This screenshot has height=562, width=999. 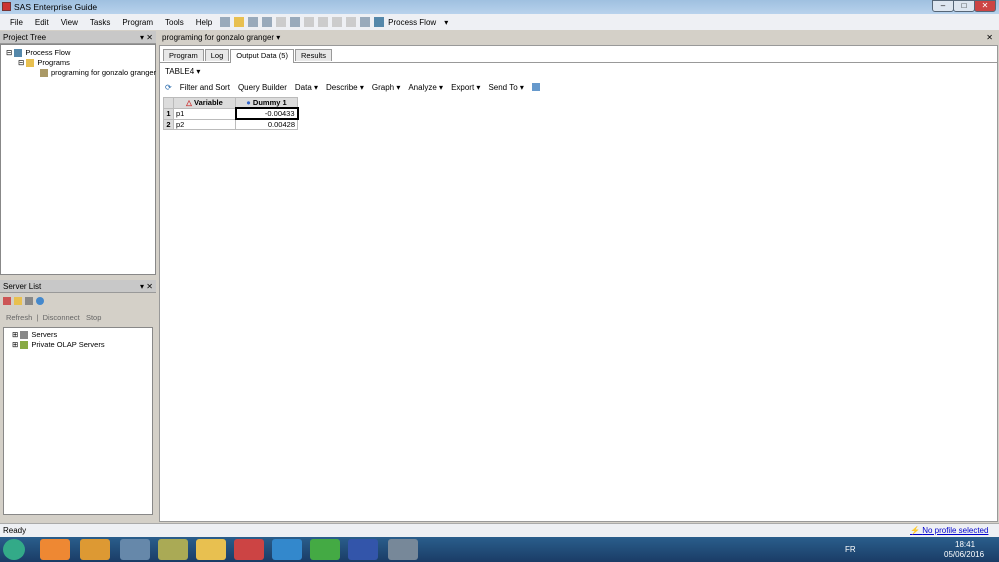 I want to click on tree-item-program: programing for gonzalo granger, so click(x=81, y=73).